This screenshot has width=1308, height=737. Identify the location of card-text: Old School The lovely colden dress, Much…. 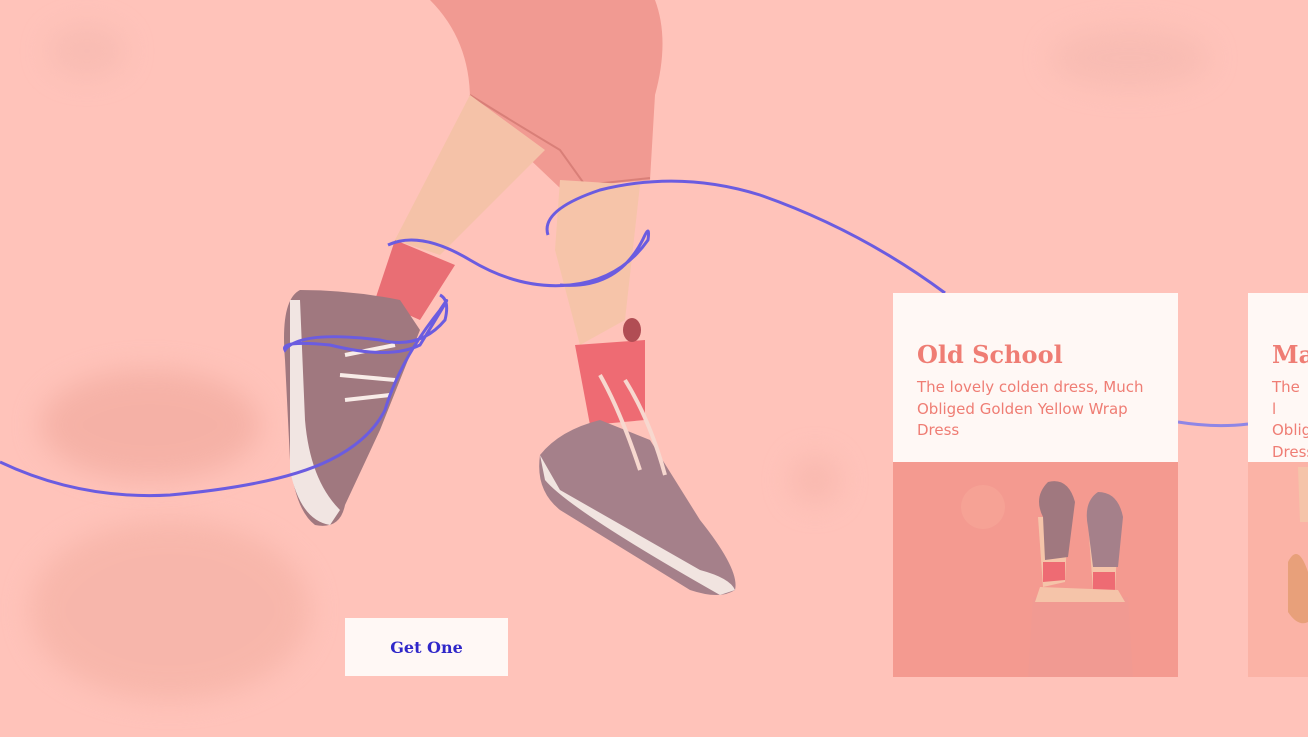
(1035, 377).